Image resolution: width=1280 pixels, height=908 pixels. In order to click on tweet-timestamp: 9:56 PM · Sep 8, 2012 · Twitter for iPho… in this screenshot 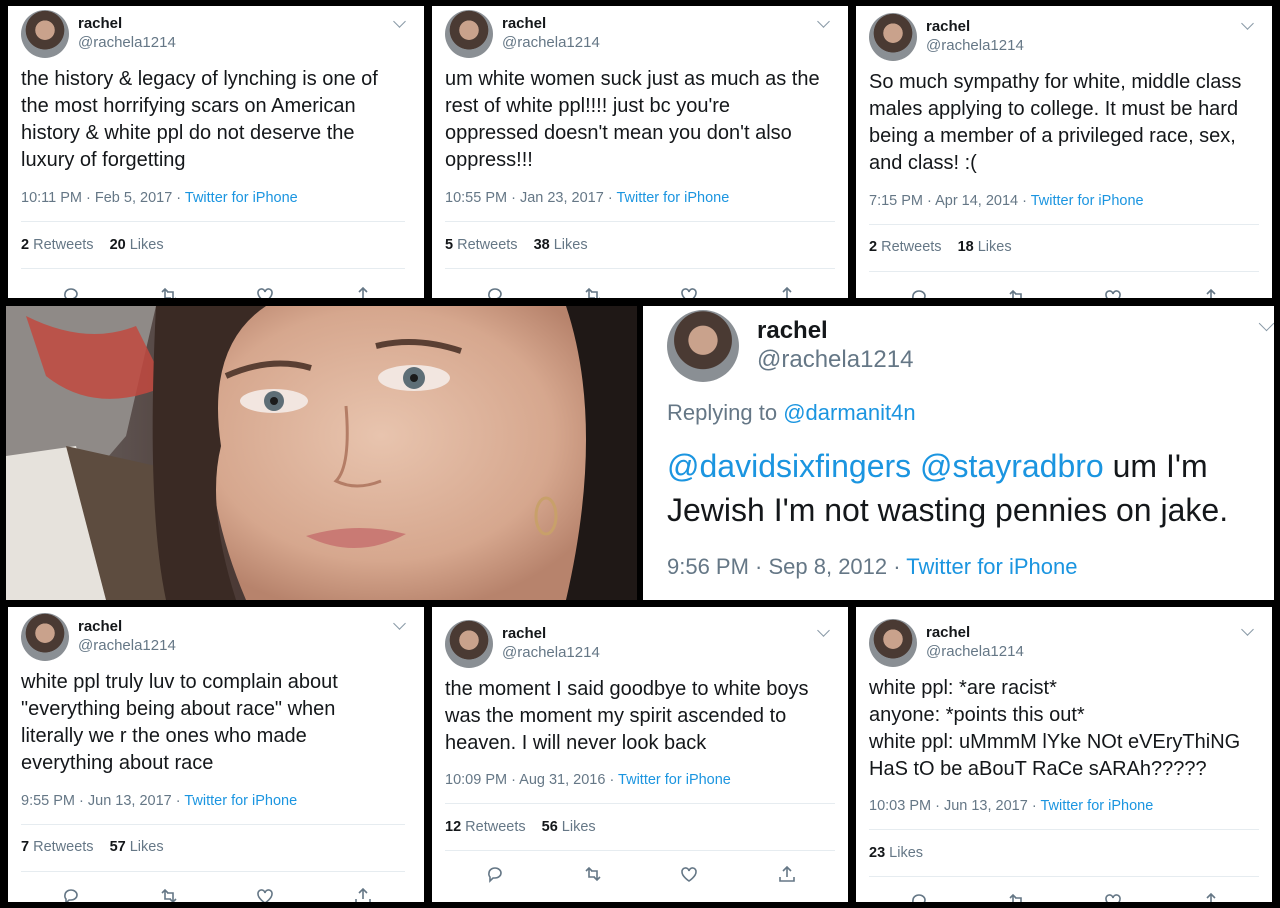, I will do `click(872, 566)`.